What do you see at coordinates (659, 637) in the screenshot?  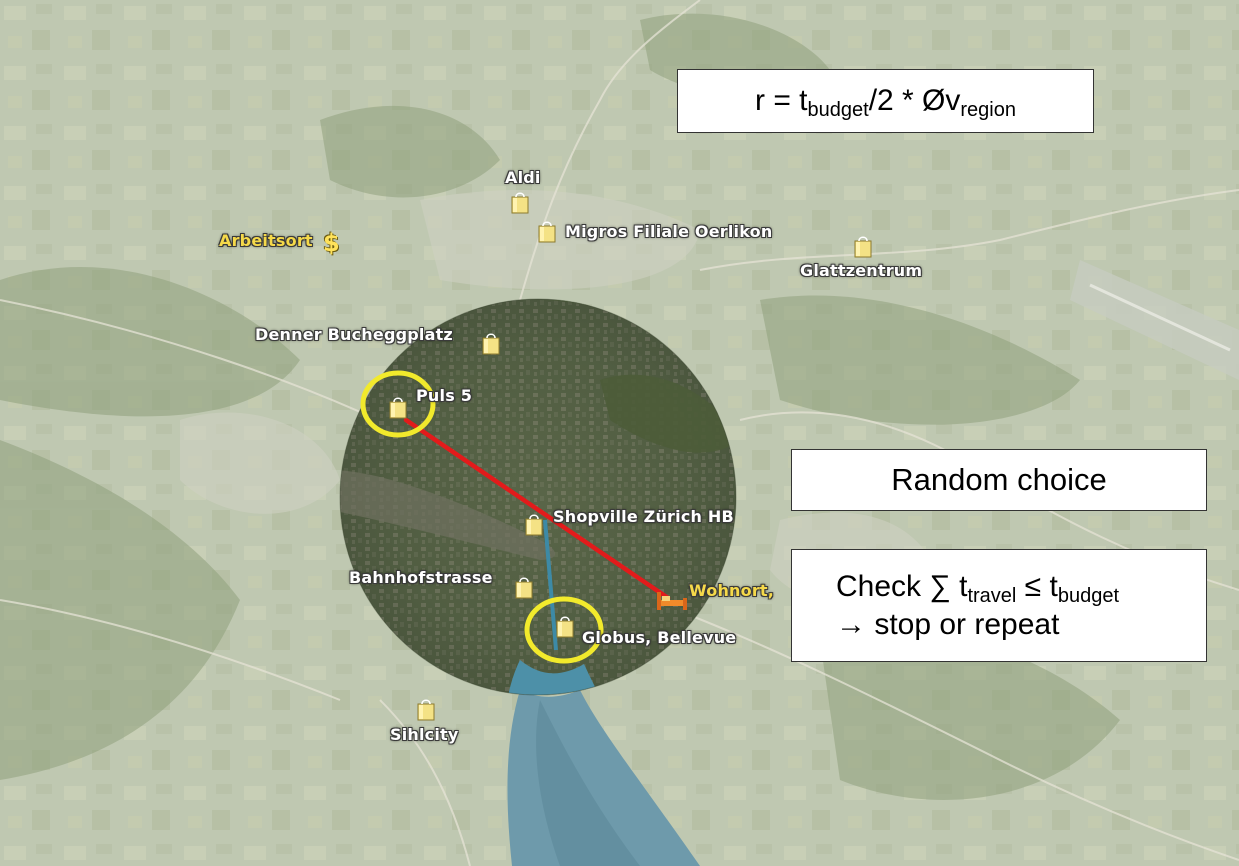 I see `label-globus-bellevue: Globus, Bellevue` at bounding box center [659, 637].